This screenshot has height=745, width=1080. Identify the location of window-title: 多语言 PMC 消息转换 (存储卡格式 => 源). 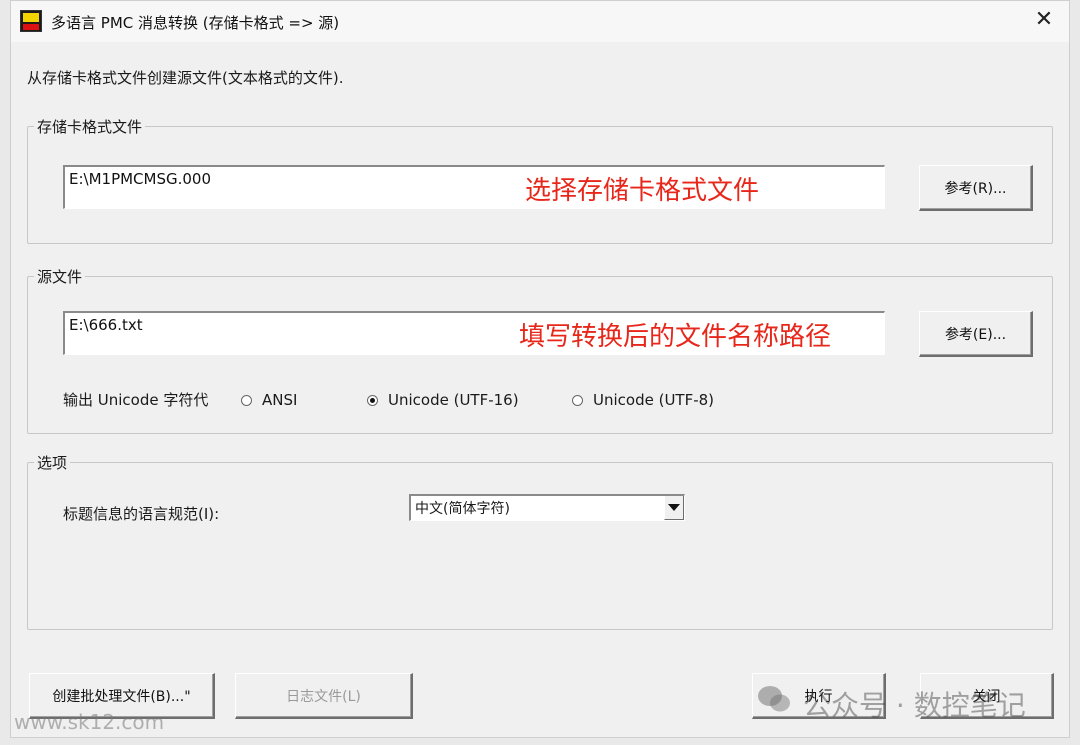
(195, 23).